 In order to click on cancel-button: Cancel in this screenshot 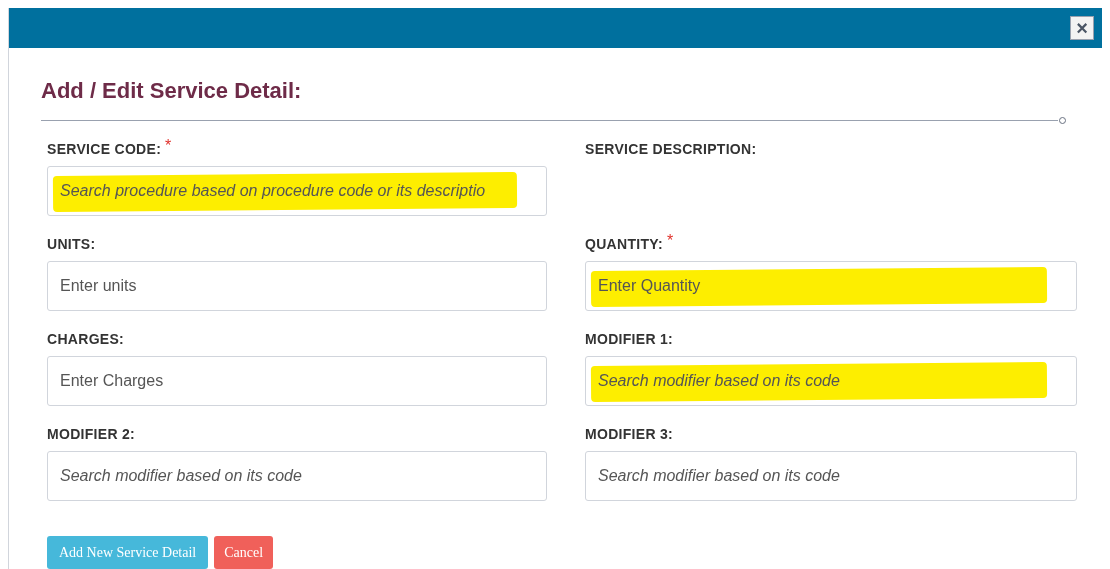, I will do `click(244, 552)`.